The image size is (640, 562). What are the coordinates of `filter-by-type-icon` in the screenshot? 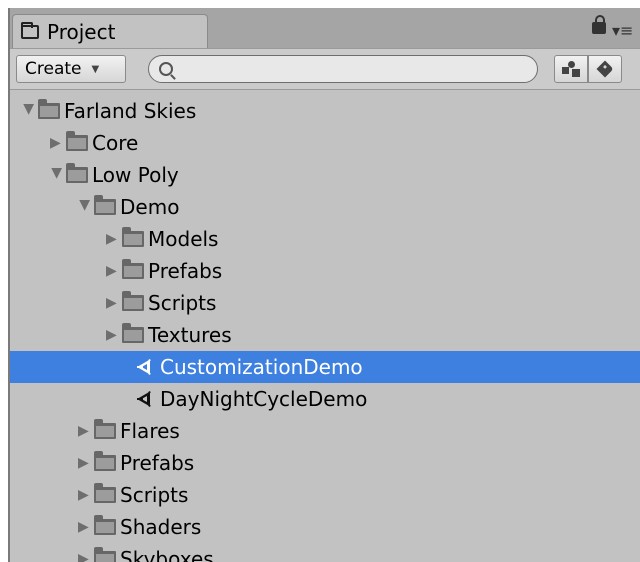 It's located at (571, 69).